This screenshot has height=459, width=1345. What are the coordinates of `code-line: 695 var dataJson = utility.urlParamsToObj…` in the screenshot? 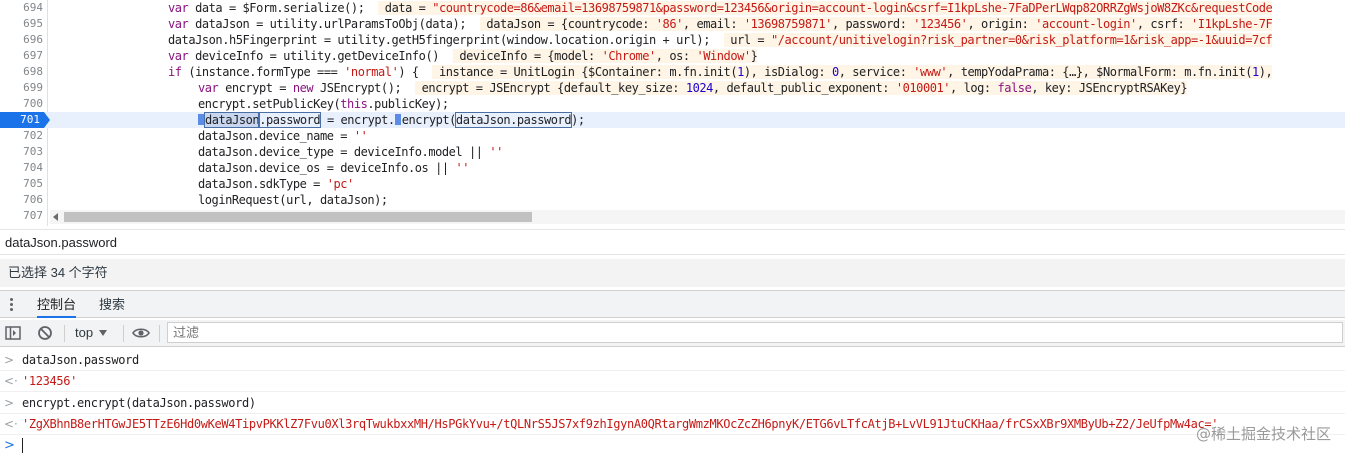 It's located at (672, 24).